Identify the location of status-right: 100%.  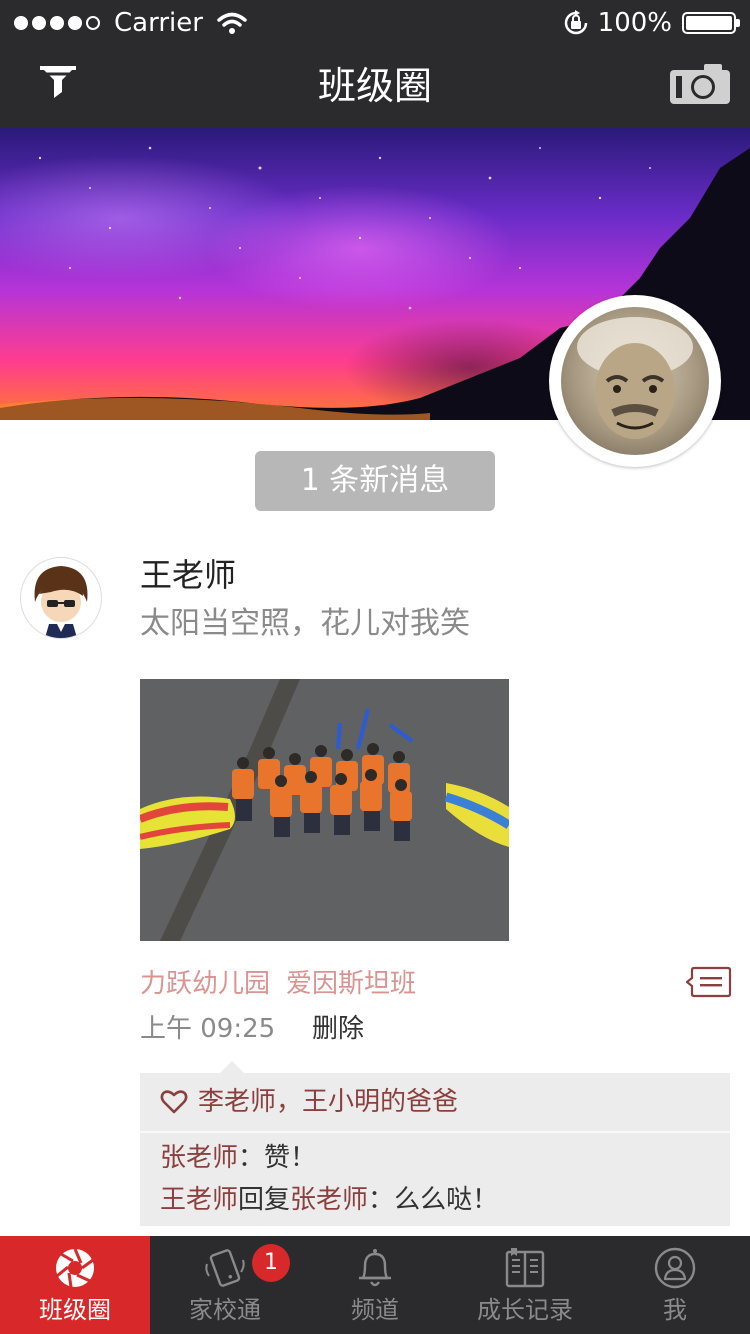
(651, 23).